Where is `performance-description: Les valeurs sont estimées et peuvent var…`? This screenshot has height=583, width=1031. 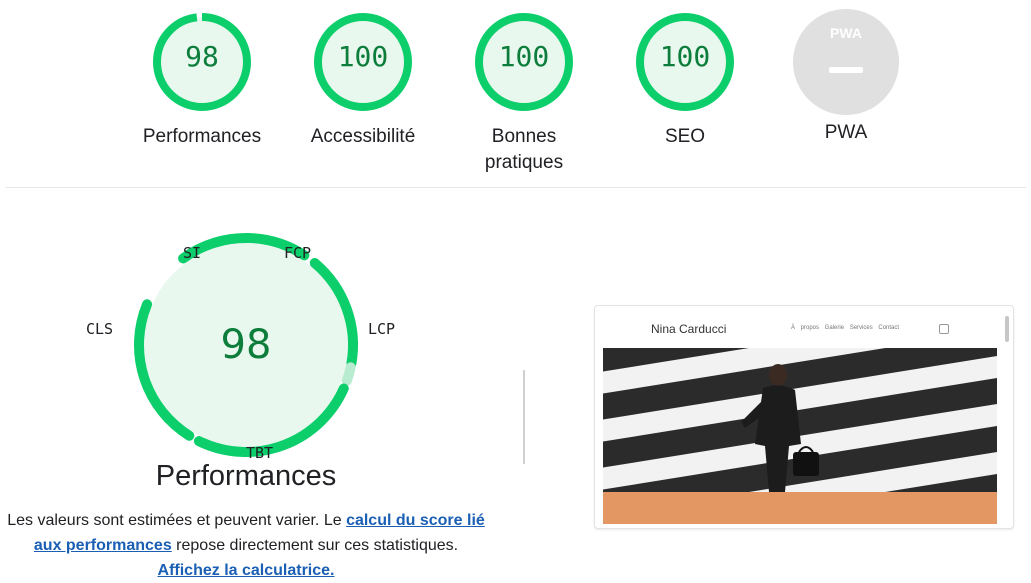 performance-description: Les valeurs sont estimées et peuvent var… is located at coordinates (246, 545).